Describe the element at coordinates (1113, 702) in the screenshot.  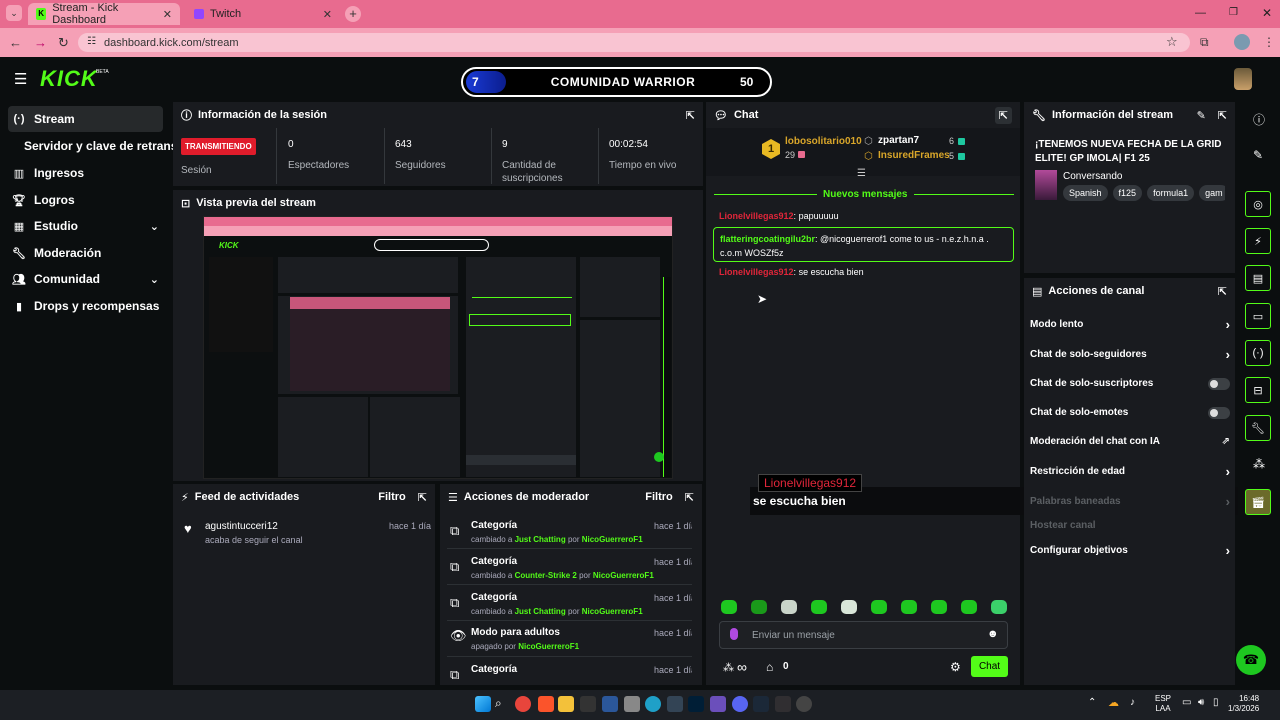
I see `tray-icon: ☁` at that location.